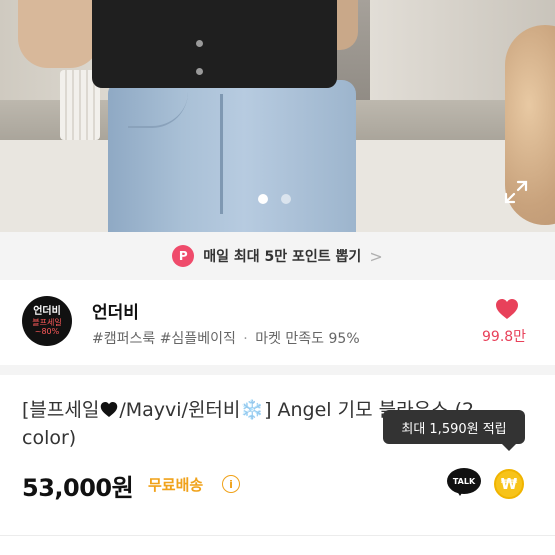 The height and width of the screenshot is (555, 555). I want to click on photo-jeans-pocket, so click(158, 110).